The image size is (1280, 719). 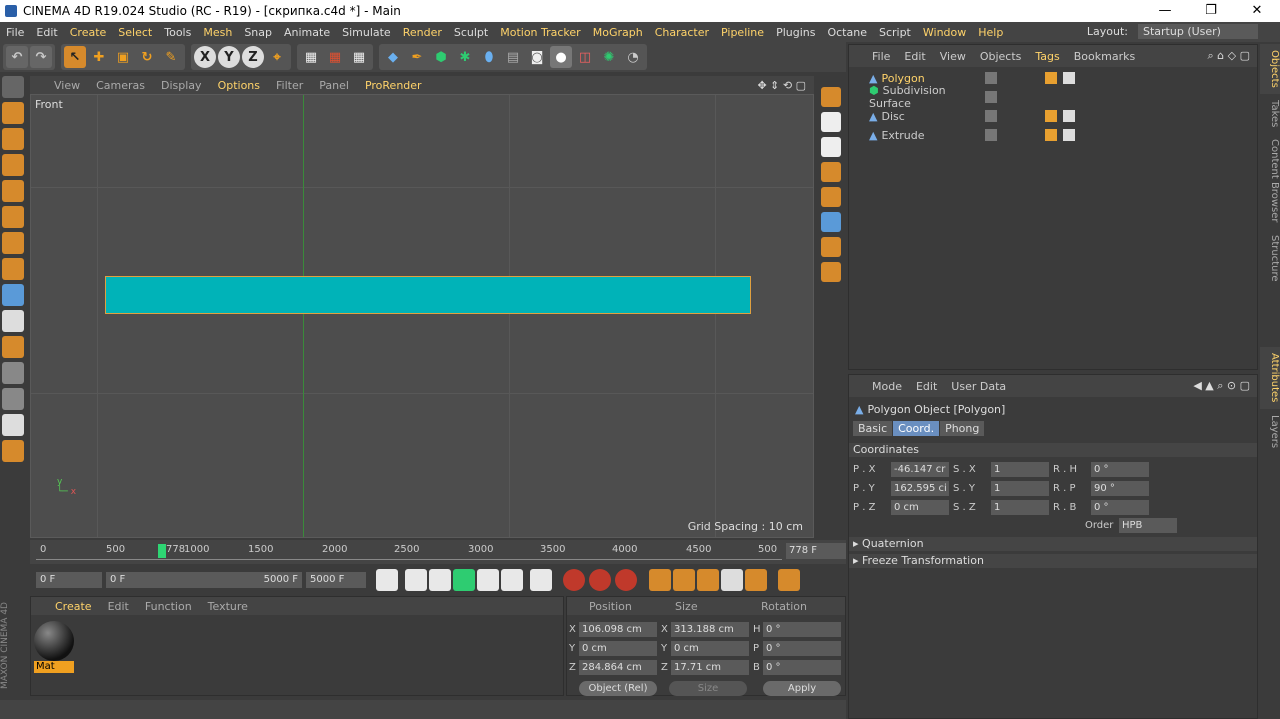 What do you see at coordinates (1165, 11) in the screenshot?
I see `minimize-button: —` at bounding box center [1165, 11].